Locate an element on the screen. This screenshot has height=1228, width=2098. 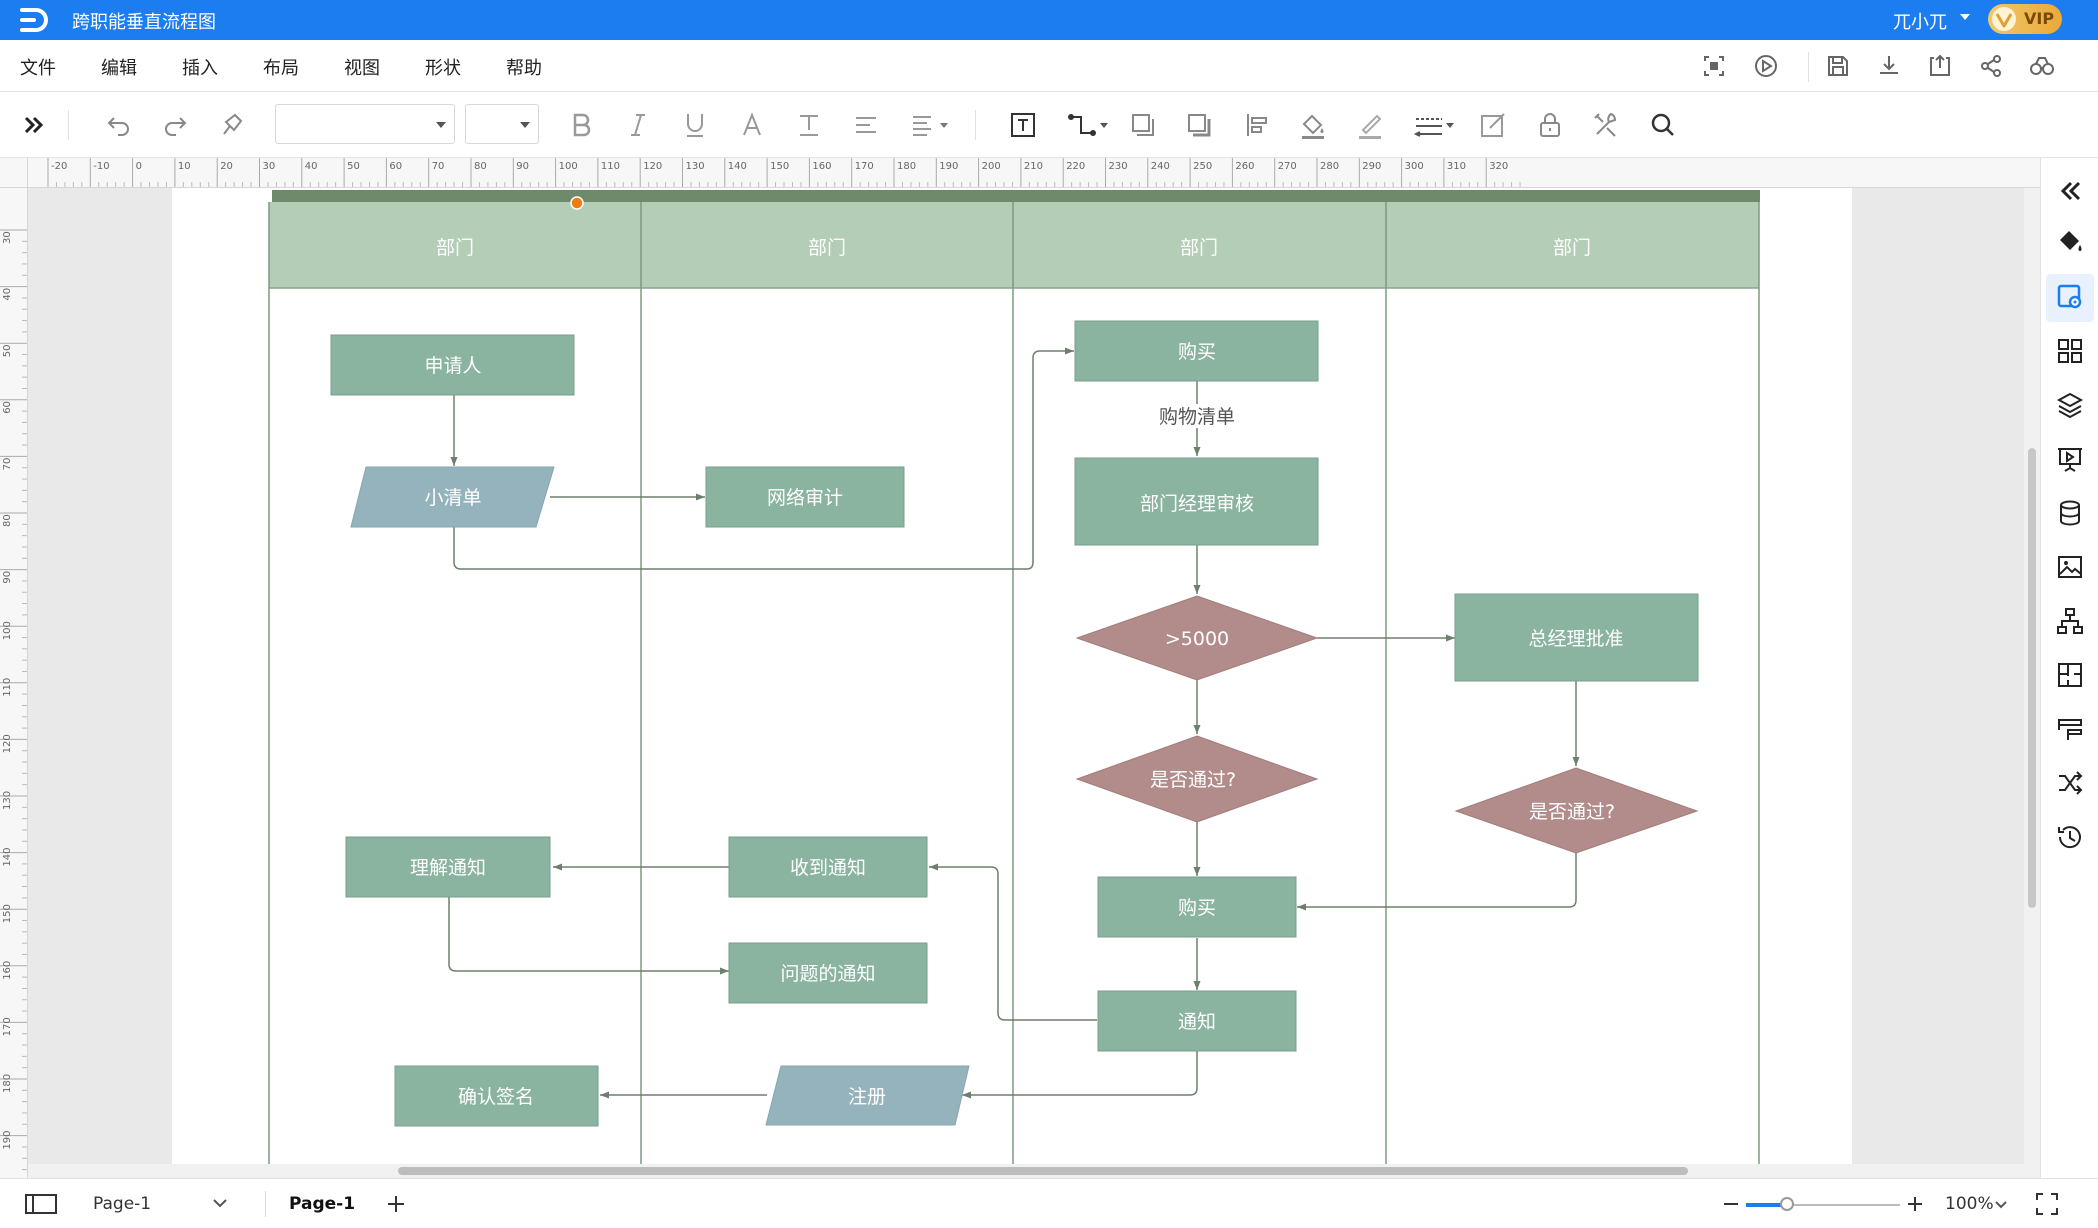
lane-header-4: 部门 is located at coordinates (1572, 248).